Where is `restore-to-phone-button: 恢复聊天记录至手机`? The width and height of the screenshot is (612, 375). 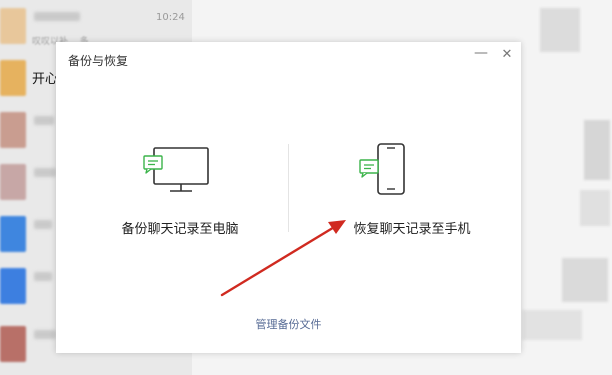
restore-to-phone-button: 恢复聊天记录至手机 is located at coordinates (412, 192).